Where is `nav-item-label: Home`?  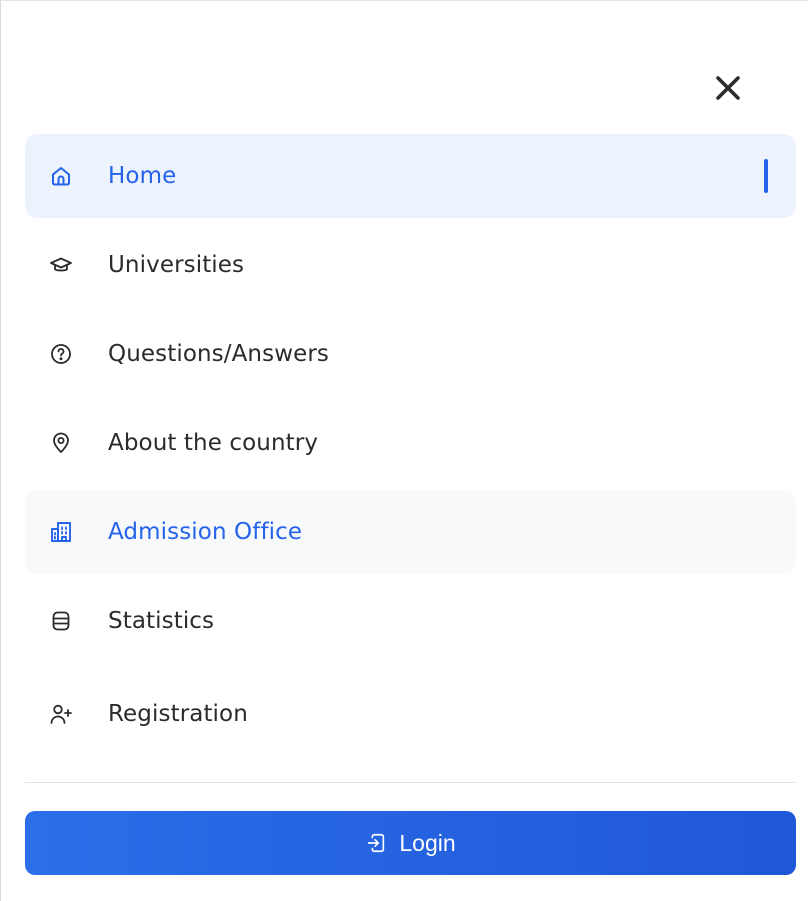
nav-item-label: Home is located at coordinates (142, 176).